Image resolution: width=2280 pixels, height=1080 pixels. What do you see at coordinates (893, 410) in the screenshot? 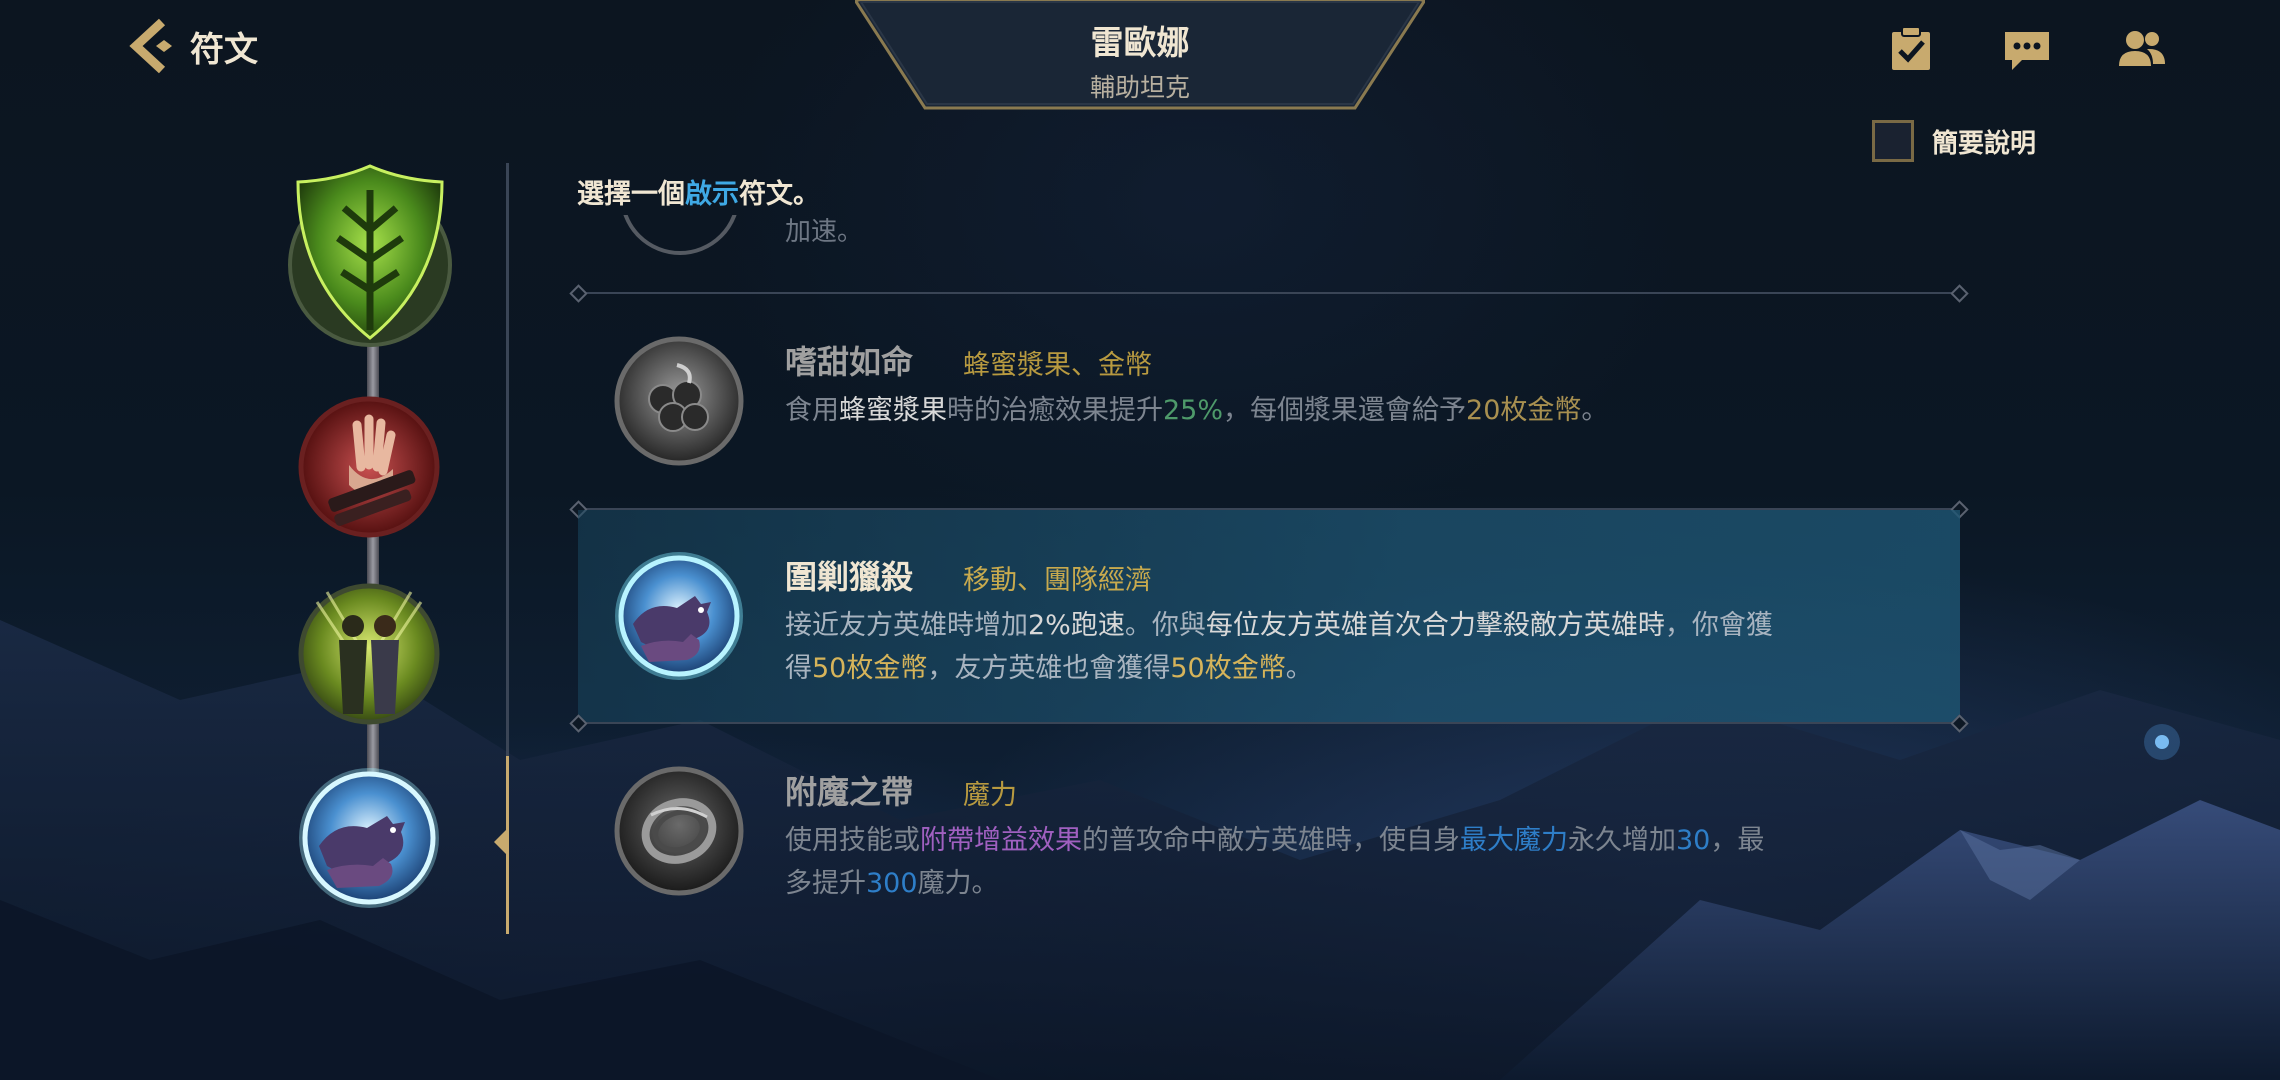
I see `rune-description-segment: 蜂蜜漿果` at bounding box center [893, 410].